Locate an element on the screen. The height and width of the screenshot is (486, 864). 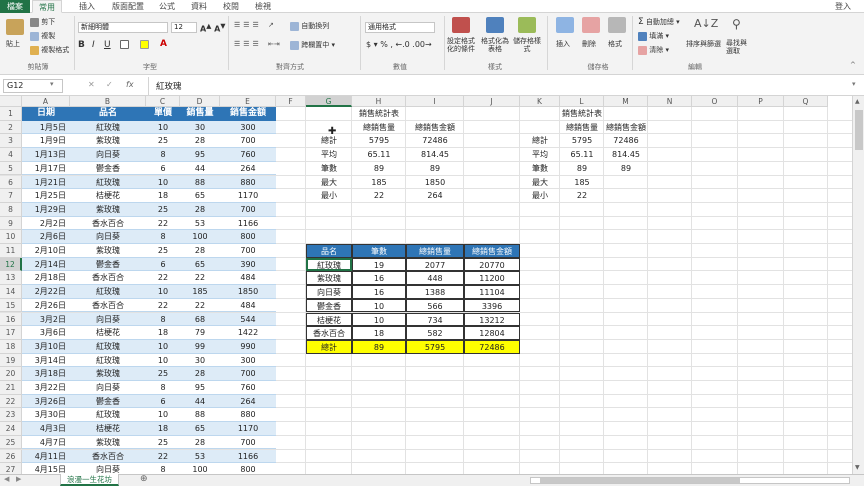
autosum-button: Σ 自動加總 ▾ is located at coordinates (659, 22).